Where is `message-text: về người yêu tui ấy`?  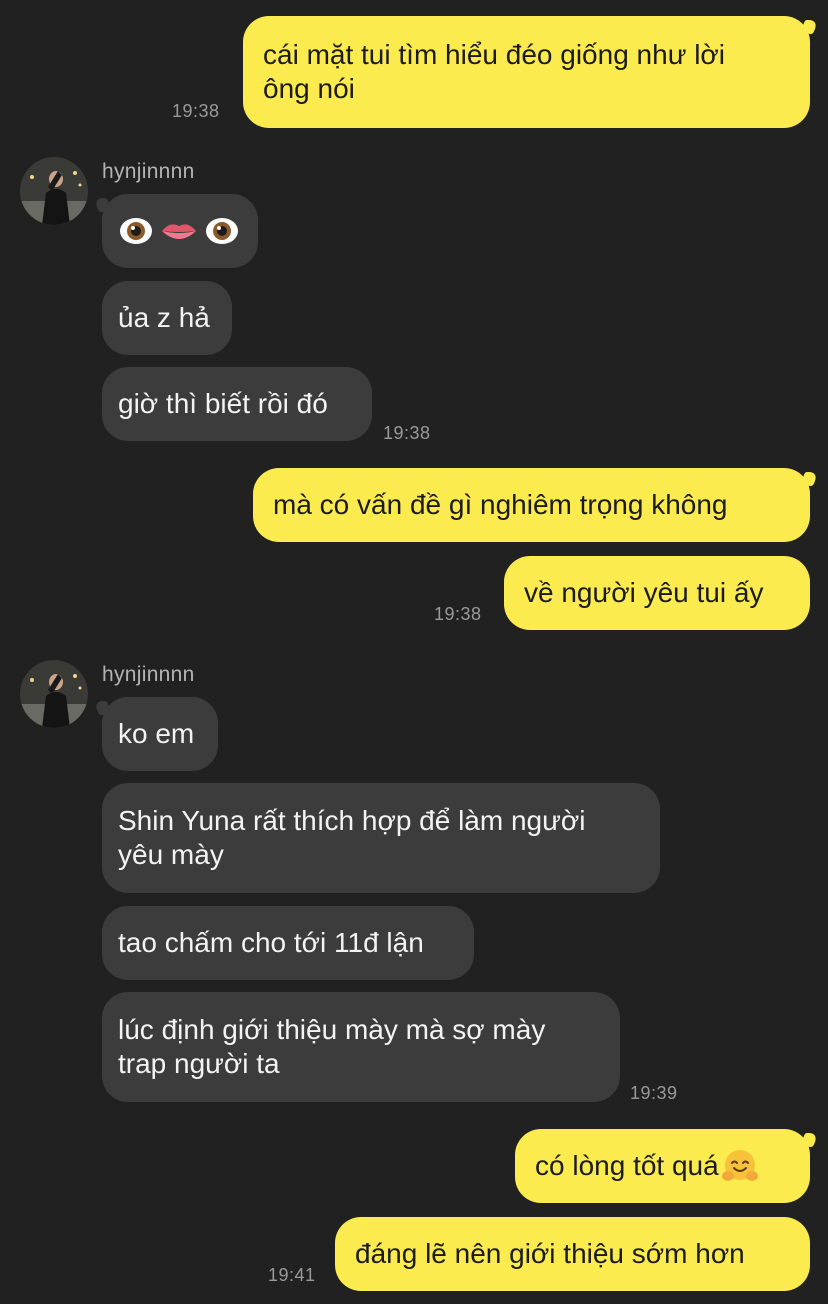 message-text: về người yêu tui ấy is located at coordinates (644, 592).